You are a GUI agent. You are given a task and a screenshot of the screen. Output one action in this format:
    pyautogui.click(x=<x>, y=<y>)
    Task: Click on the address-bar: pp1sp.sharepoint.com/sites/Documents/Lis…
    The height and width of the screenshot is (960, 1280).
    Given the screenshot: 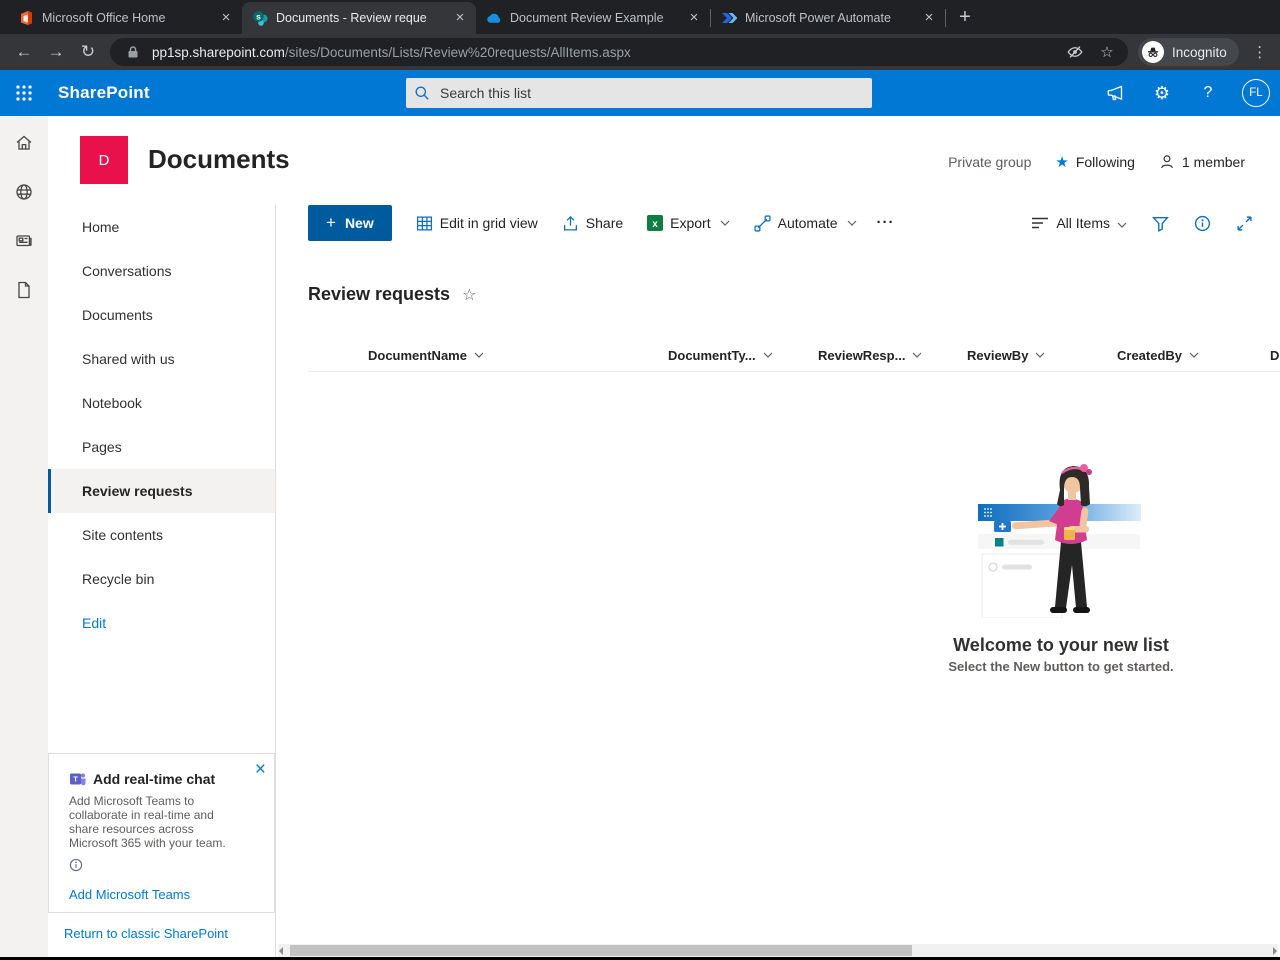 What is the action you would take?
    pyautogui.click(x=619, y=52)
    